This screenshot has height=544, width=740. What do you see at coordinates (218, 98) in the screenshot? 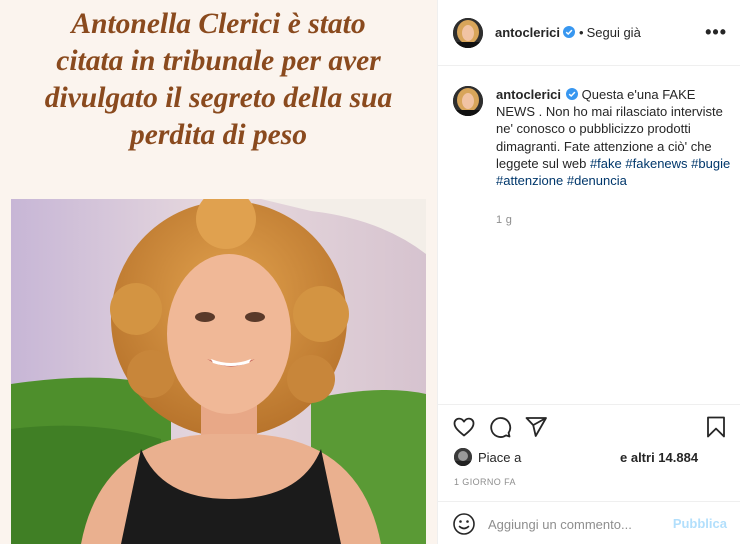
I see `headline-line: divulgato il segreto della sua` at bounding box center [218, 98].